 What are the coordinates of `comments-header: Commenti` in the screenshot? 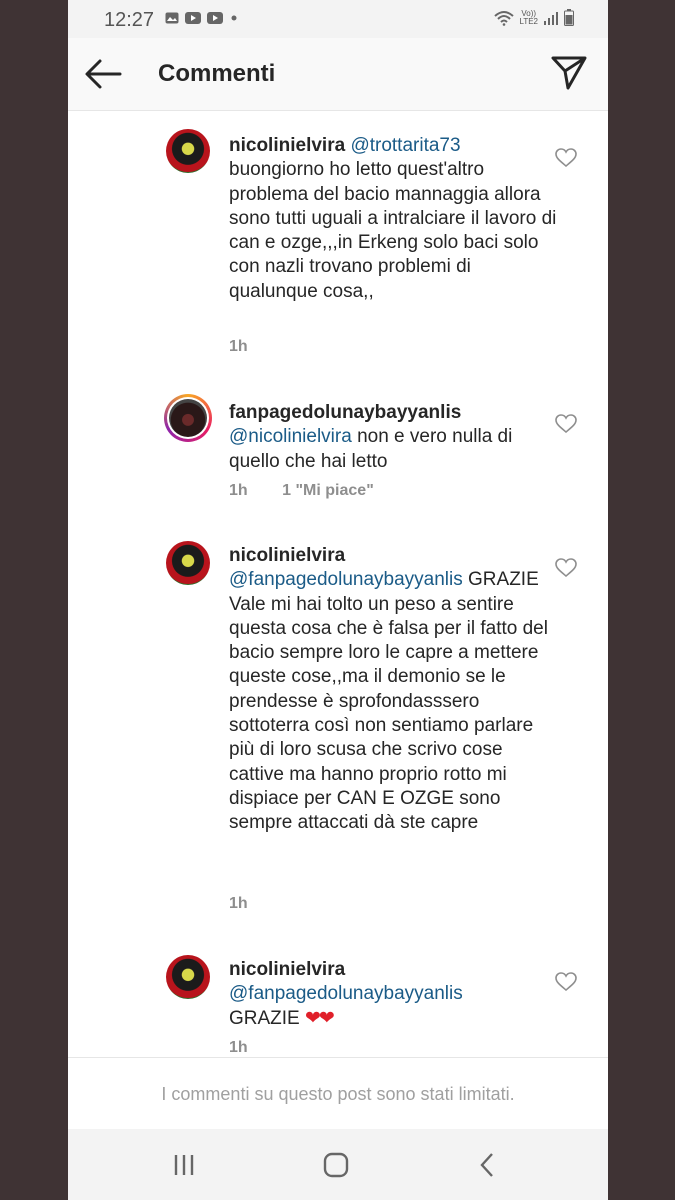 It's located at (338, 74).